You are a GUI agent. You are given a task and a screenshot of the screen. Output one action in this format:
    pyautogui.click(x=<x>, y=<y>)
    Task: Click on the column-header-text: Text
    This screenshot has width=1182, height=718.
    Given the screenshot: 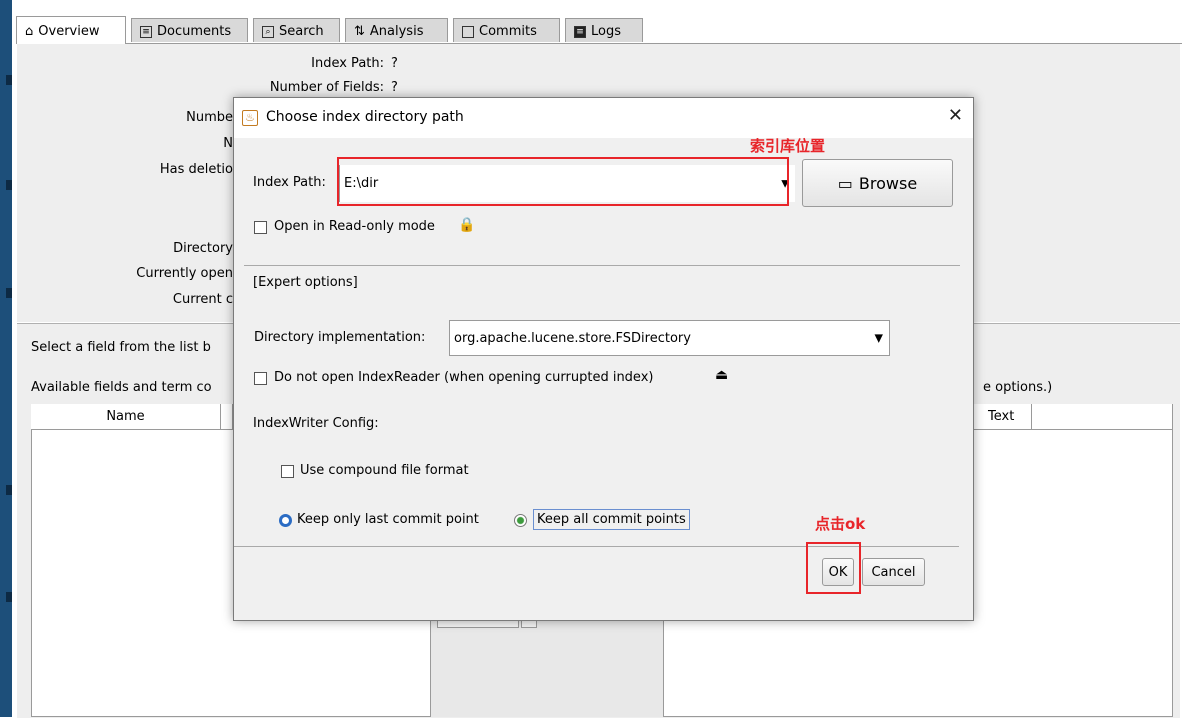 What is the action you would take?
    pyautogui.click(x=1003, y=417)
    